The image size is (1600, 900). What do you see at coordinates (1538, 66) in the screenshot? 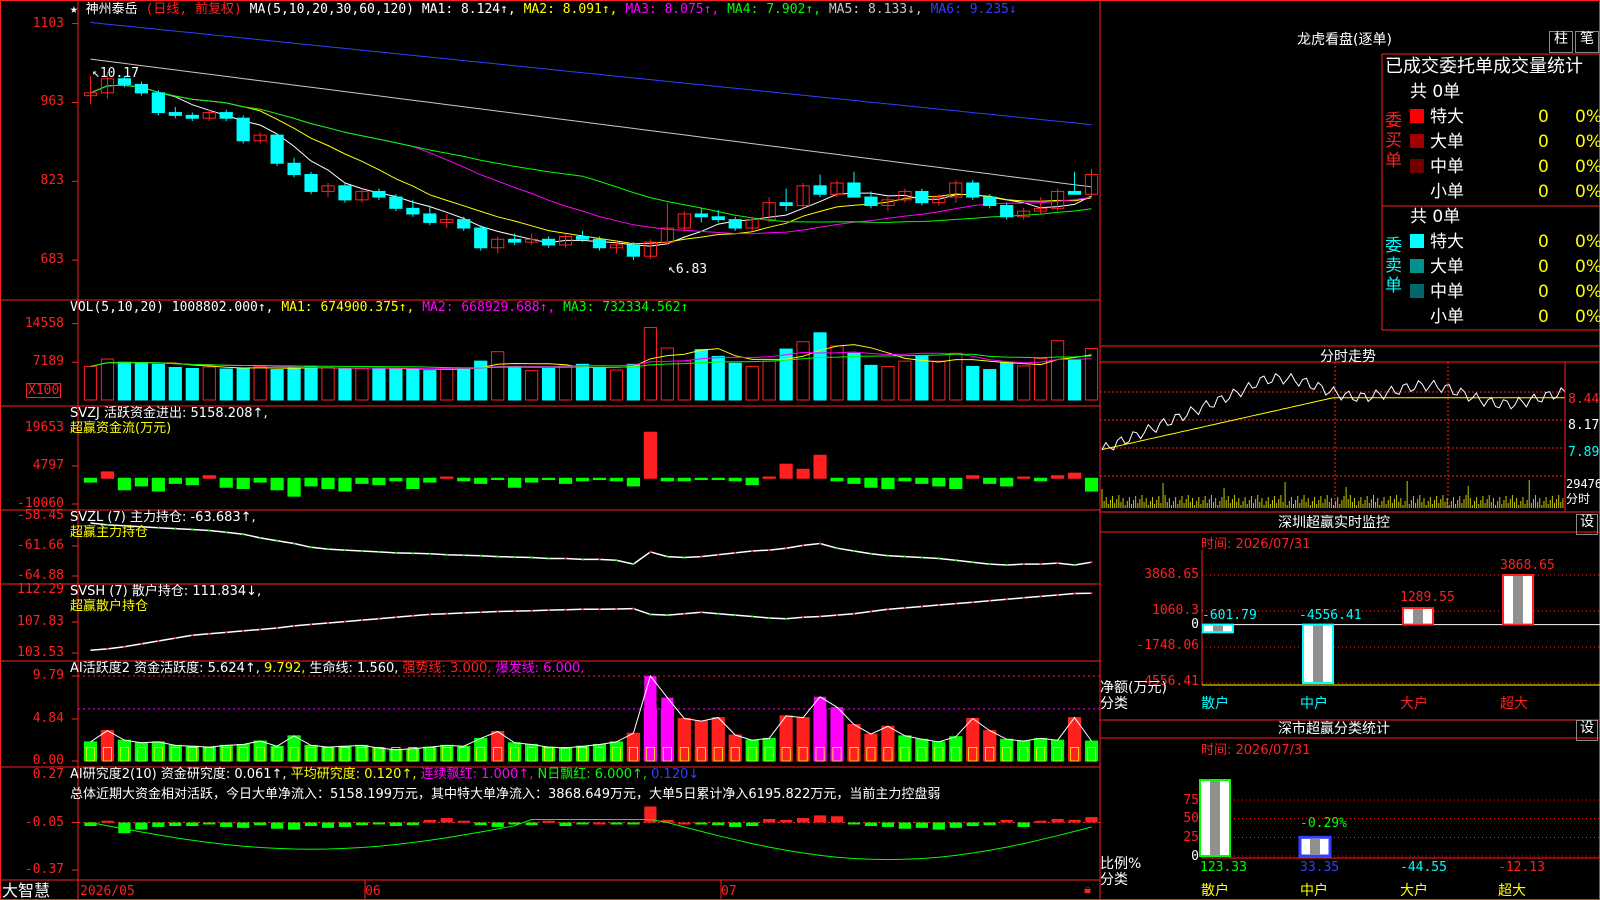
I see `header-volume-stats: 成交量统计` at bounding box center [1538, 66].